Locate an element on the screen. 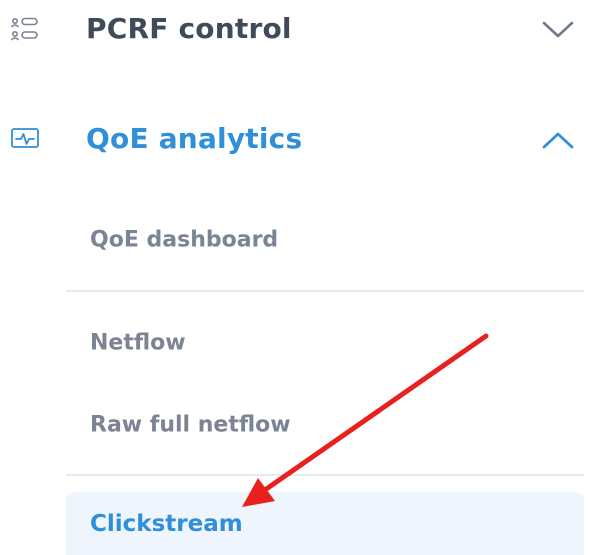  nav-group-pcrf-control: PCRF control is located at coordinates (294, 30).